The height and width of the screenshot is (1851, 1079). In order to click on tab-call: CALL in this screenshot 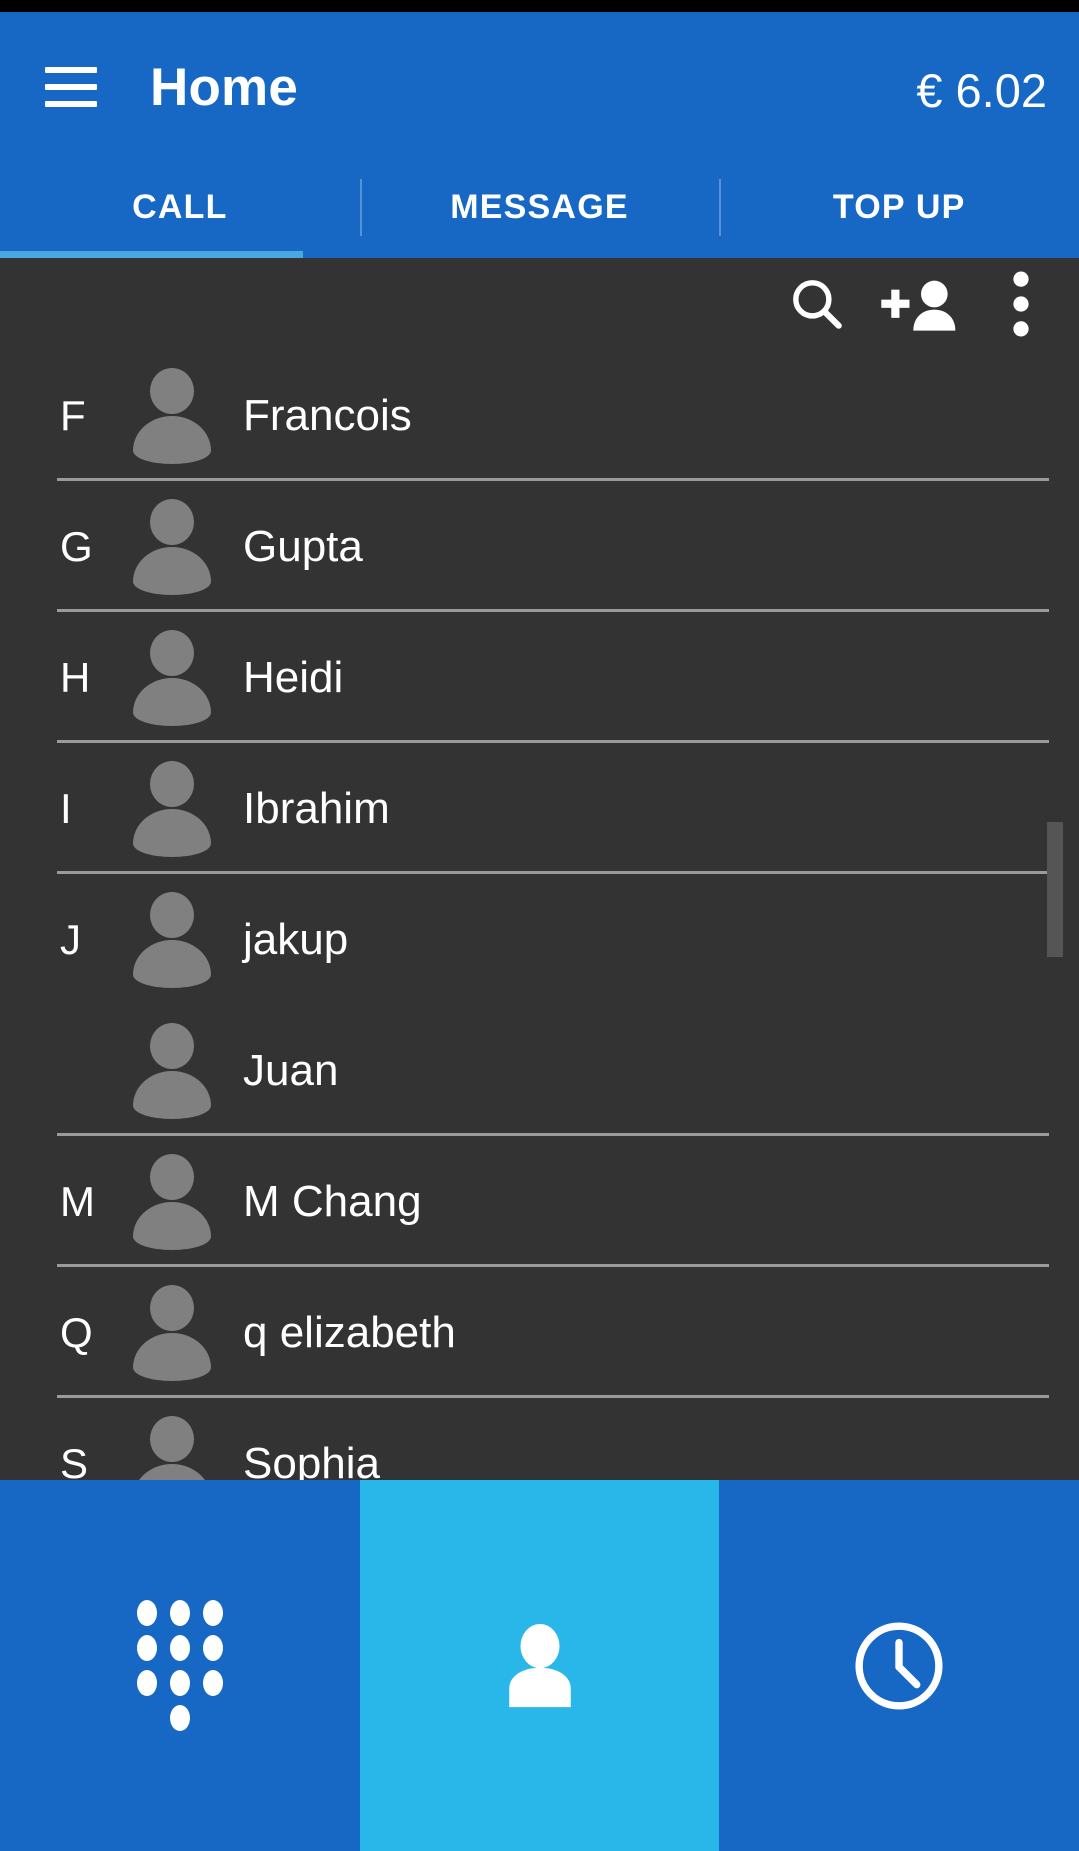, I will do `click(180, 207)`.